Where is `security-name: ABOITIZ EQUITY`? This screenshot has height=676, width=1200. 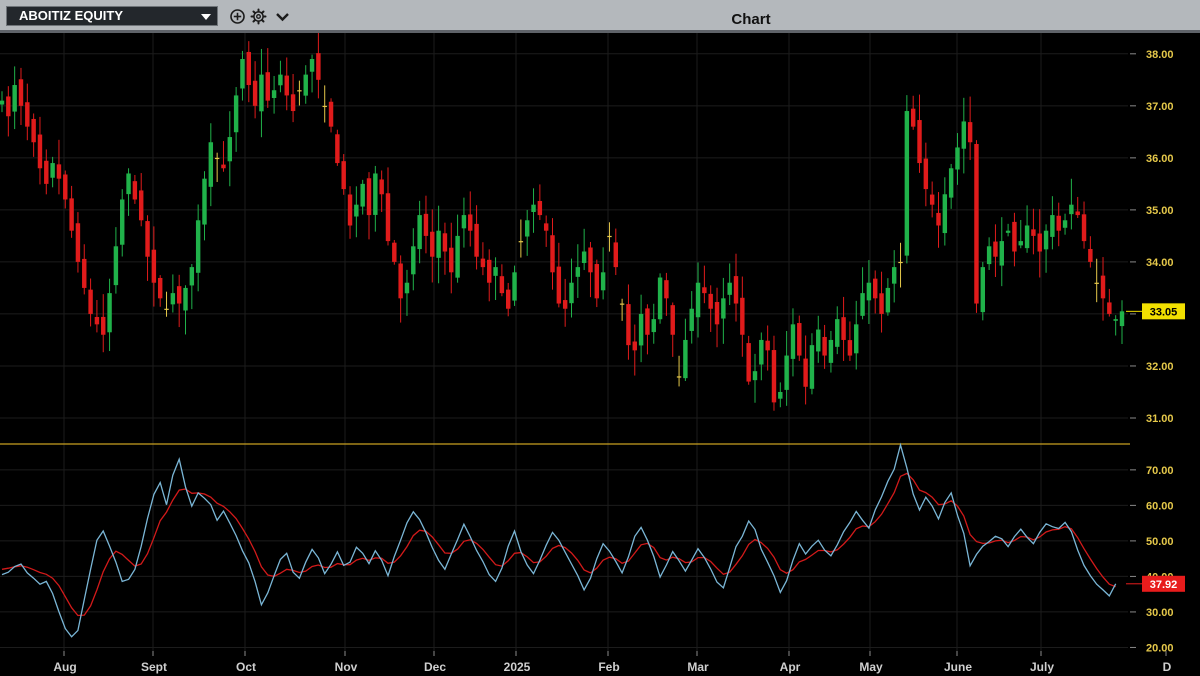
security-name: ABOITIZ EQUITY is located at coordinates (71, 15).